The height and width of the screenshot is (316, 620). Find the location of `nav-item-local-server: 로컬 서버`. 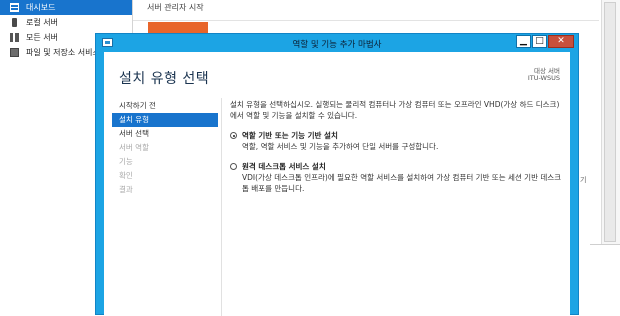

nav-item-local-server: 로컬 서버 is located at coordinates (66, 22).